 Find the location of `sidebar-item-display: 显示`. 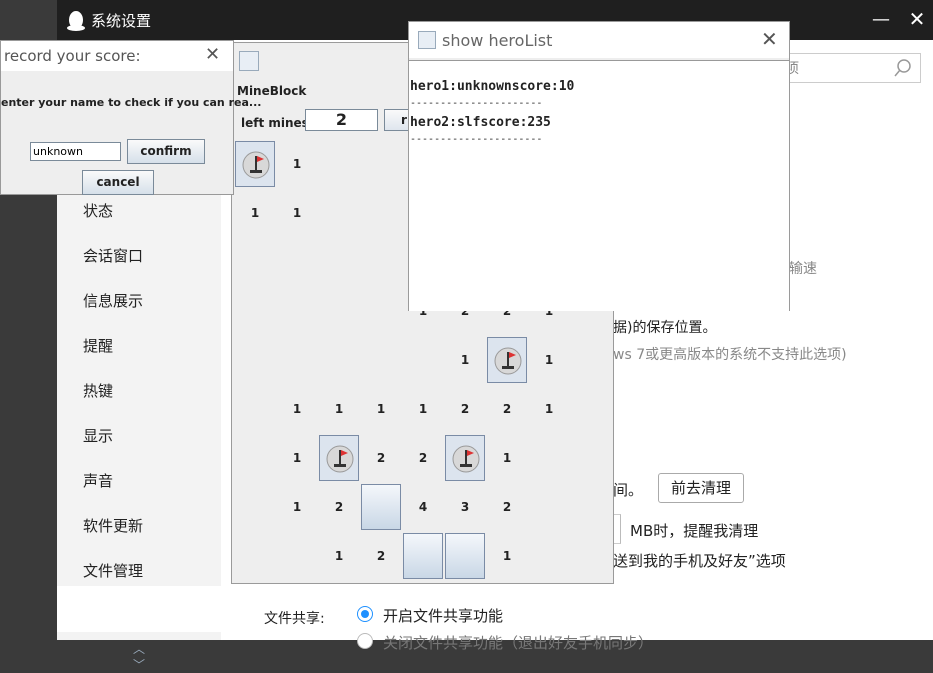

sidebar-item-display: 显示 is located at coordinates (98, 435).